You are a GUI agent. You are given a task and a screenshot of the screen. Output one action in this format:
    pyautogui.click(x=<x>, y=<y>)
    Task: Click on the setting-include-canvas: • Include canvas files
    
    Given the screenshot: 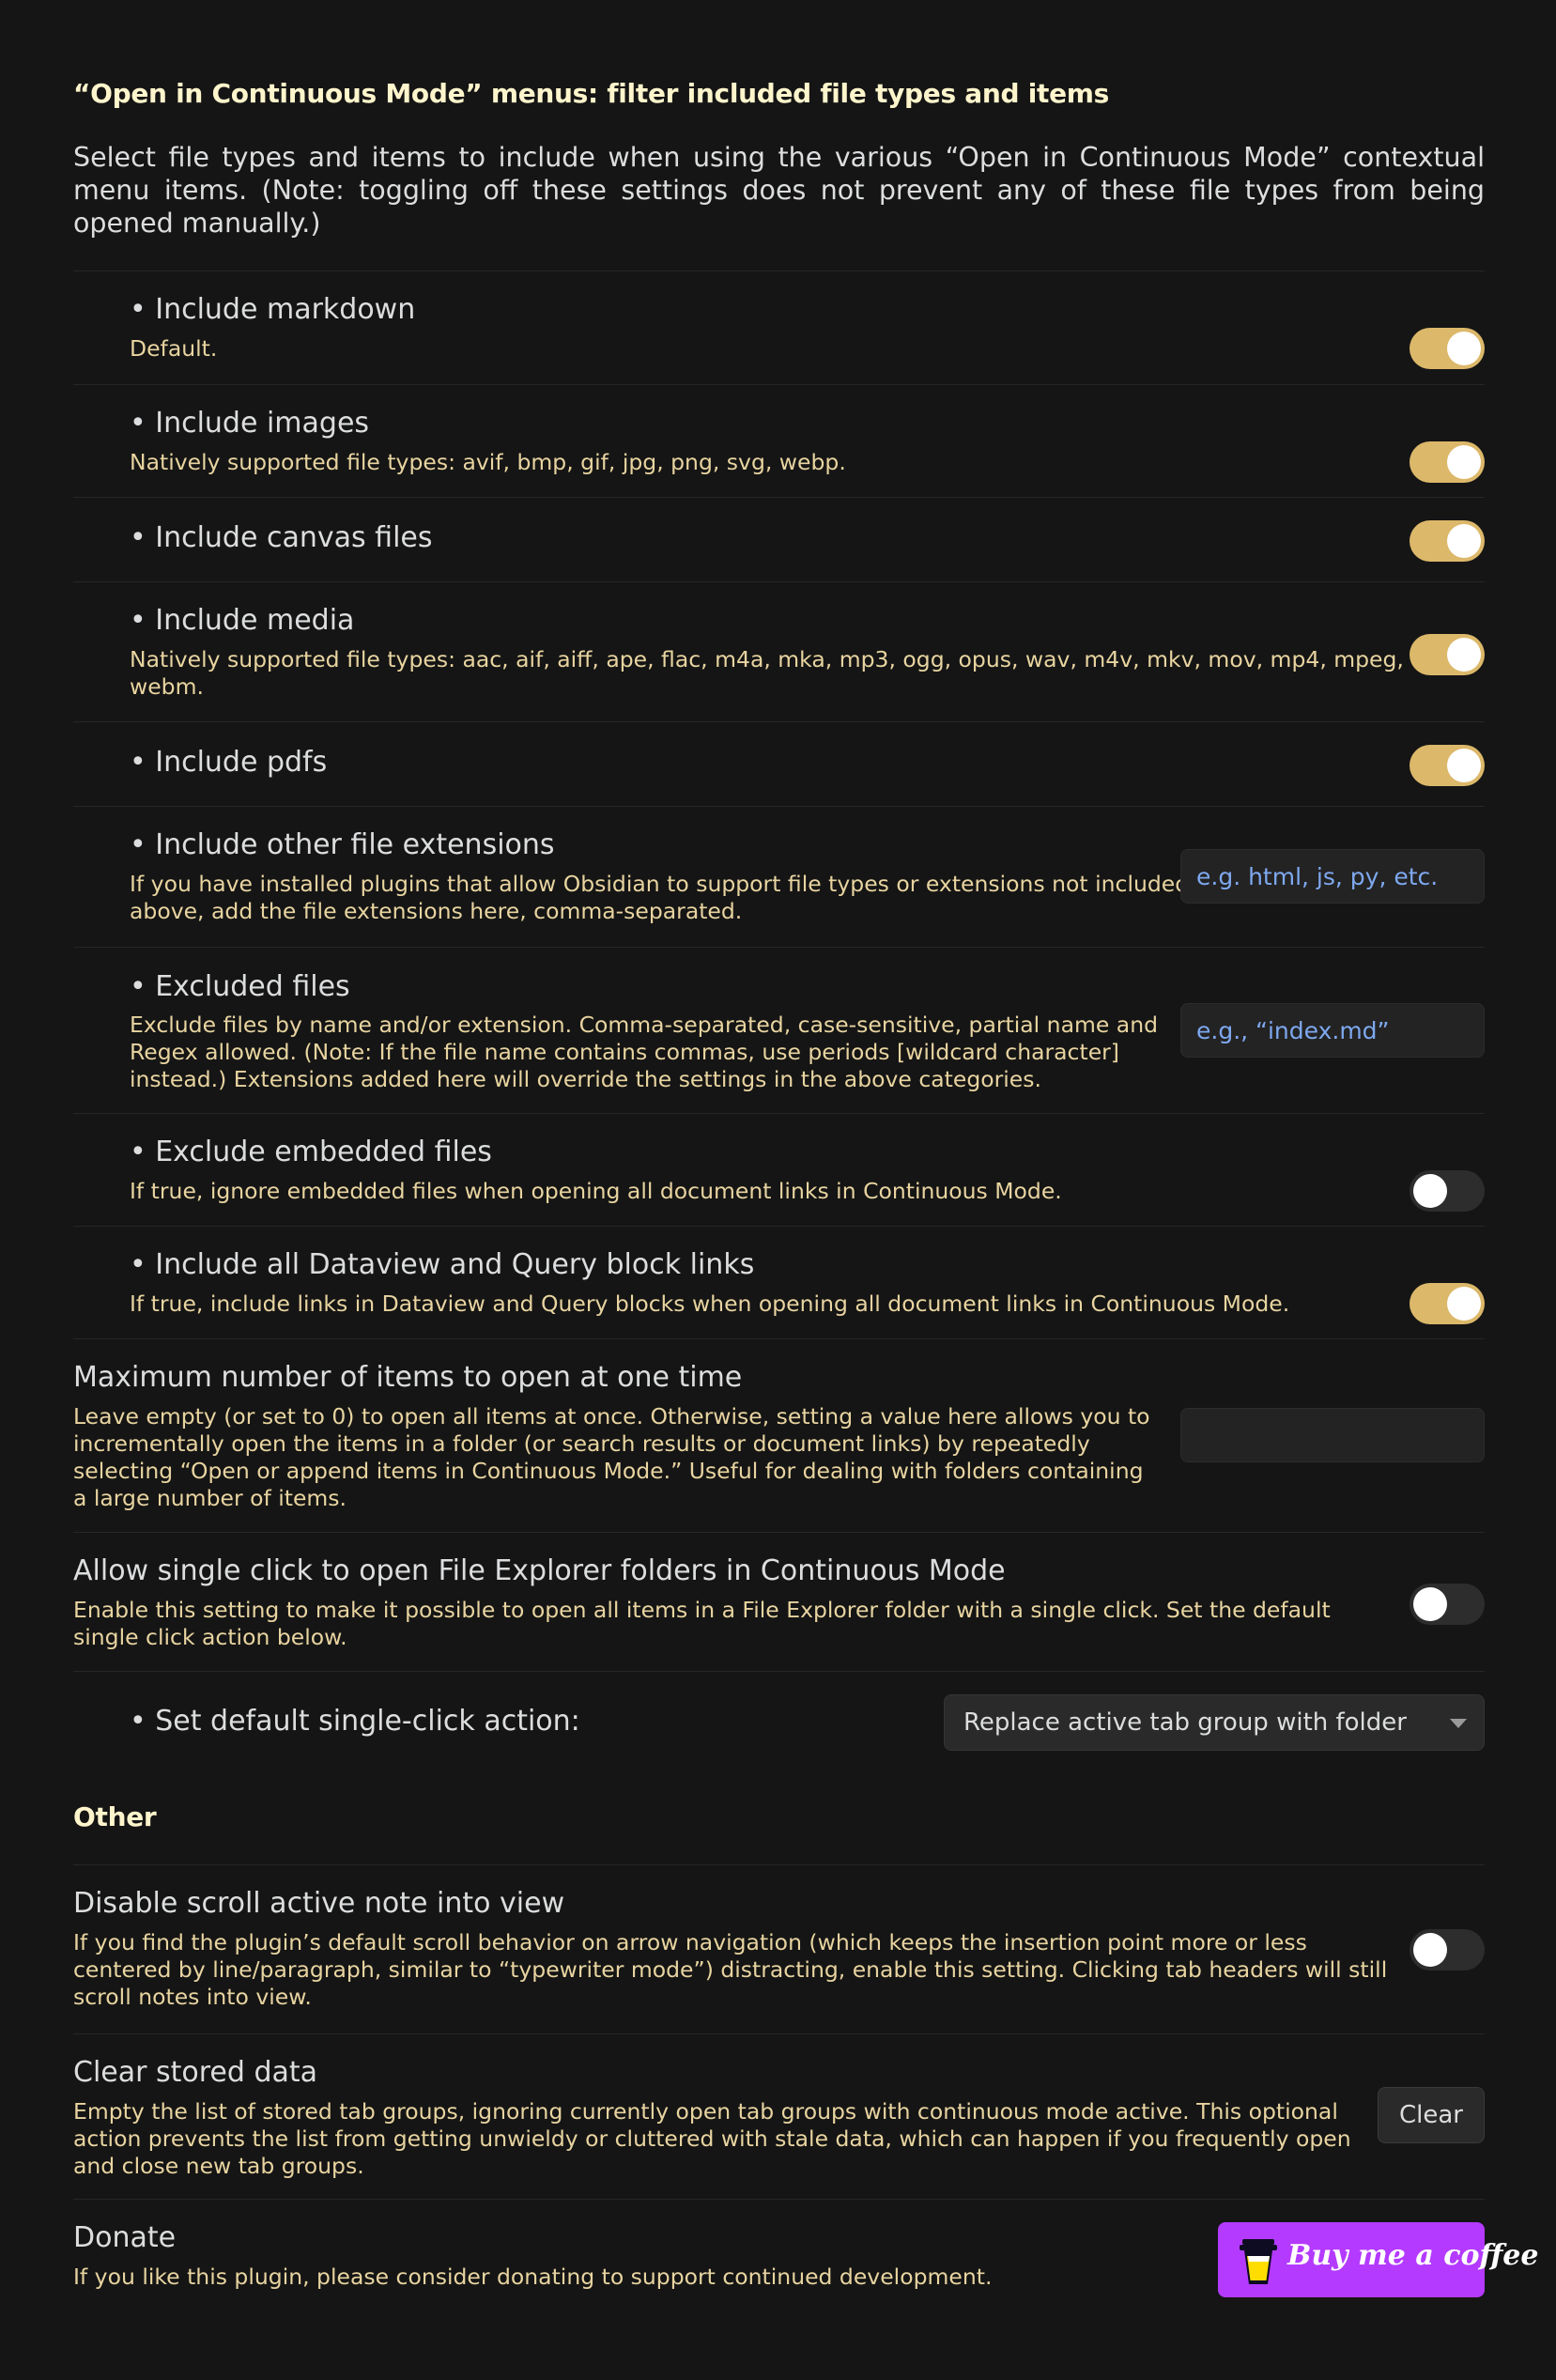 What is the action you would take?
    pyautogui.click(x=779, y=539)
    